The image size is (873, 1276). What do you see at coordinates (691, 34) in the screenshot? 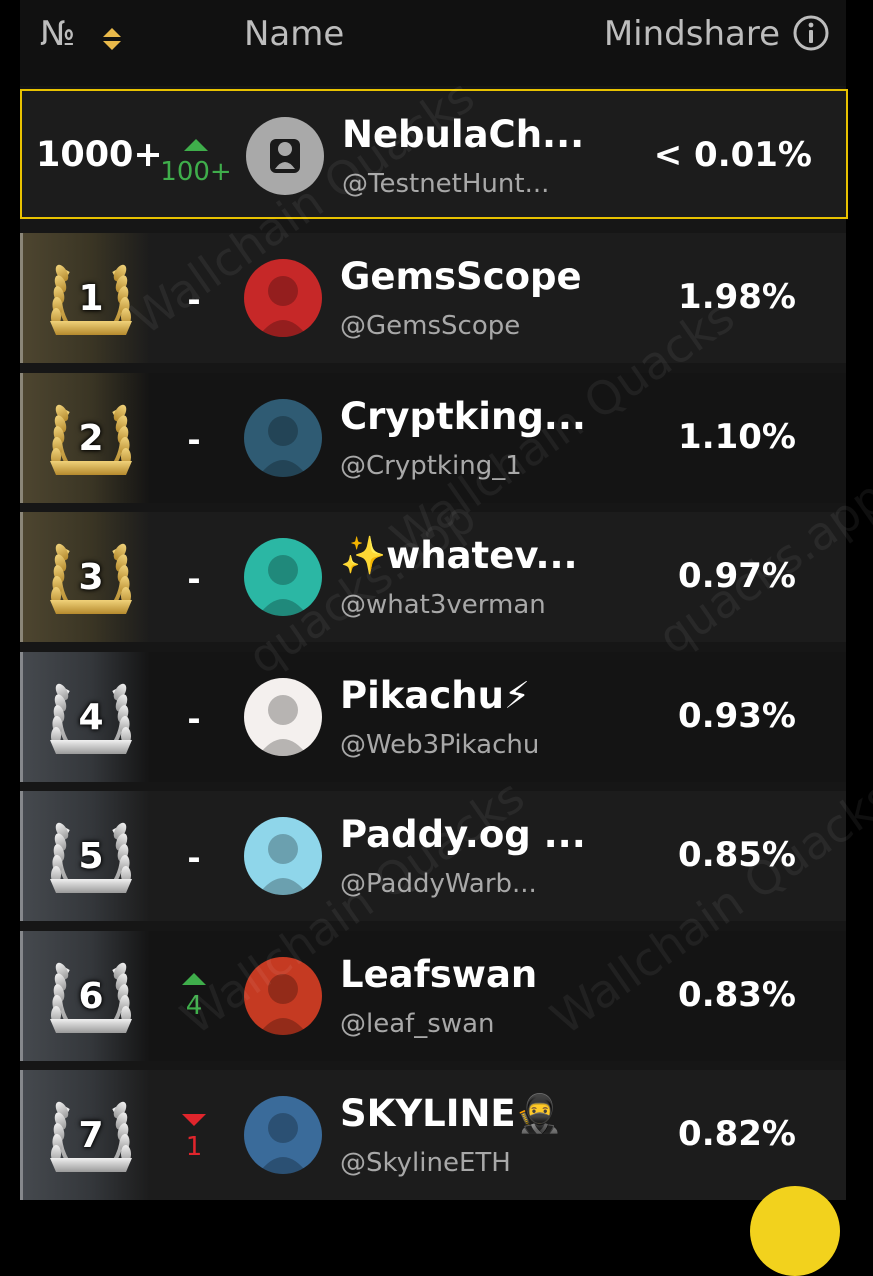
I see `mindshare-column-header: Mindshare` at bounding box center [691, 34].